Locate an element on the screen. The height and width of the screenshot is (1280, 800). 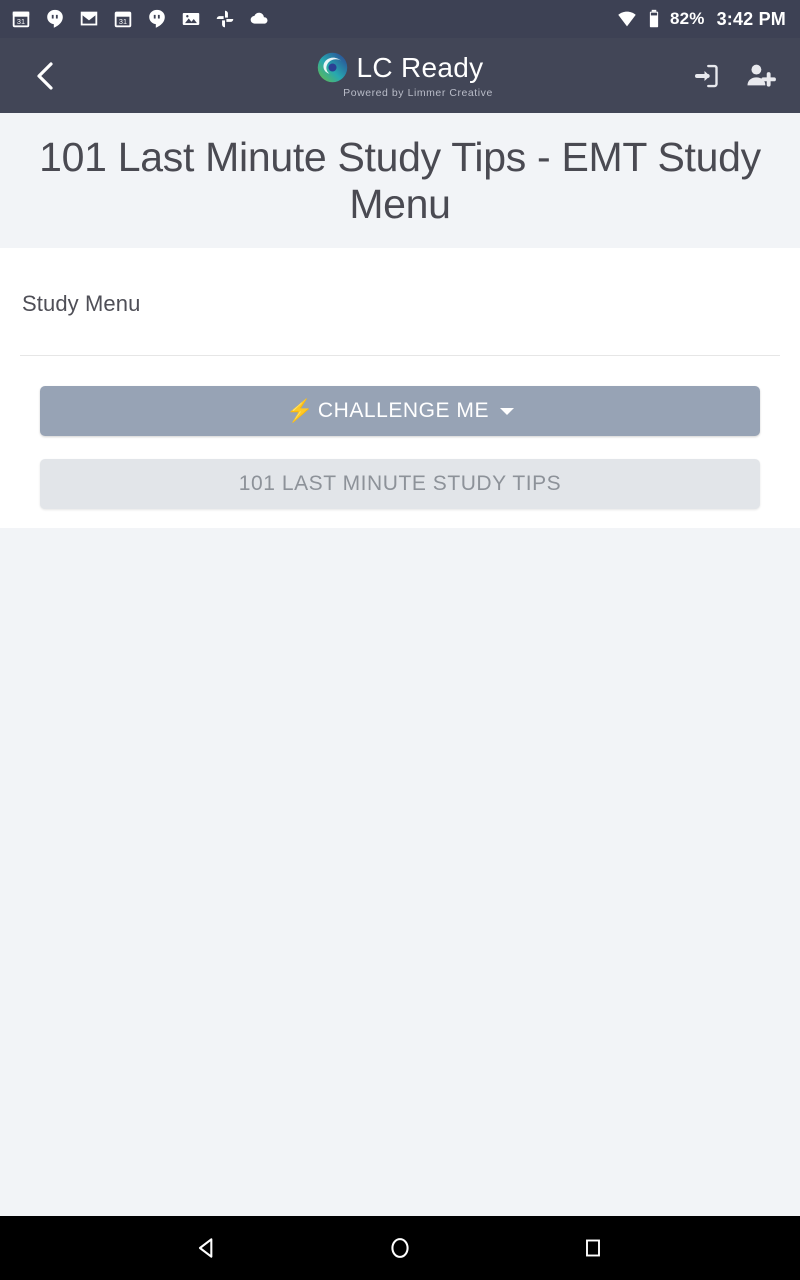
challenge-me-button: ⚡ CHALLENGE ME is located at coordinates (400, 411).